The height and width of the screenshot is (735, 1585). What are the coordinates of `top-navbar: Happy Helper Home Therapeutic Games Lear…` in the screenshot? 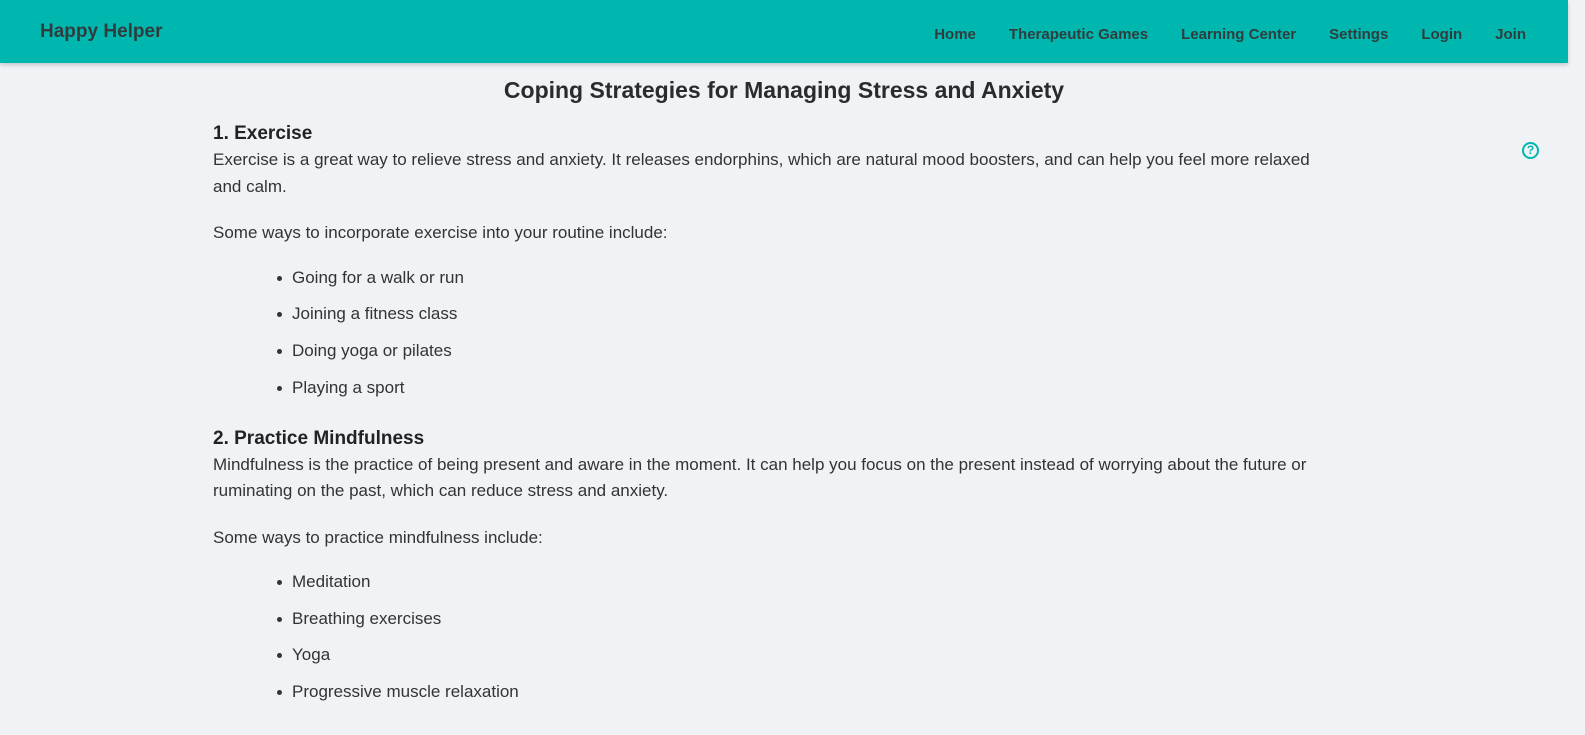 It's located at (784, 31).